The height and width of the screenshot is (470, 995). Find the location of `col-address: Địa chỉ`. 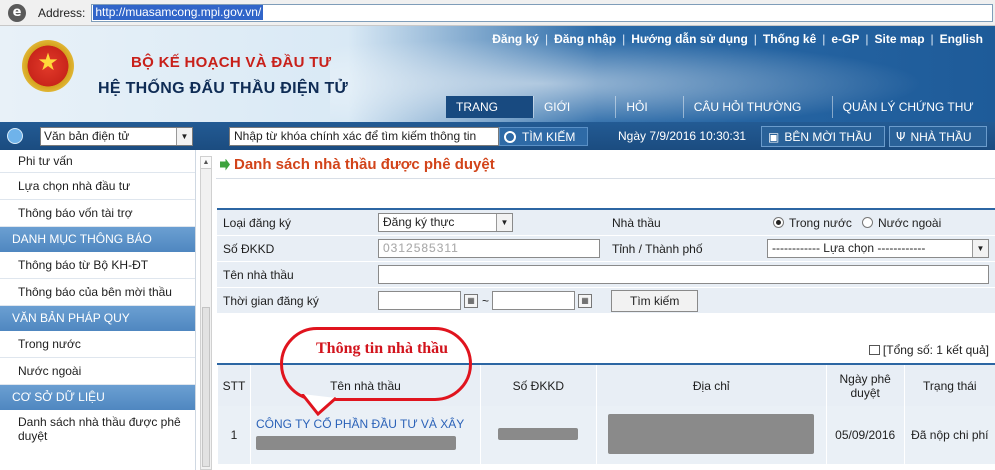

col-address: Địa chỉ is located at coordinates (711, 385).